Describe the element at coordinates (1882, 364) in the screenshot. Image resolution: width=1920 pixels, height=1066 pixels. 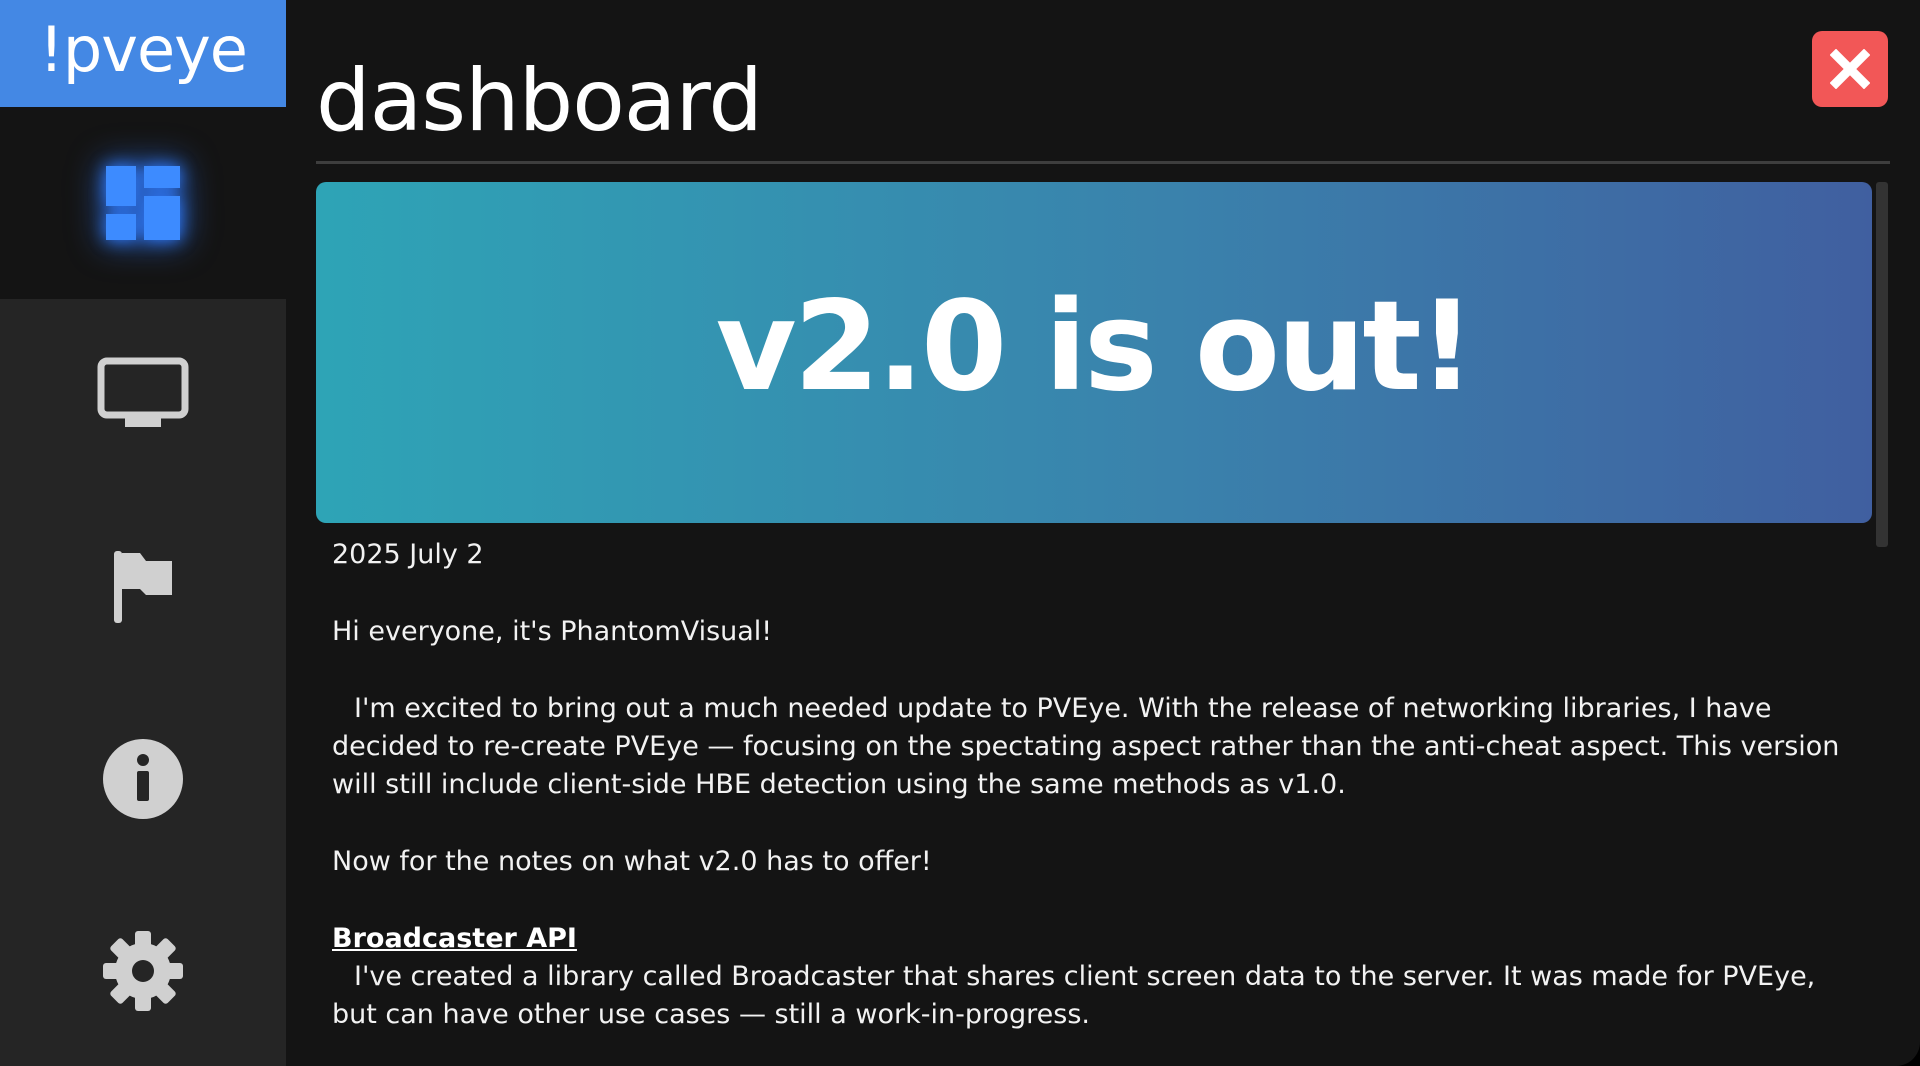
I see `scrollbar` at that location.